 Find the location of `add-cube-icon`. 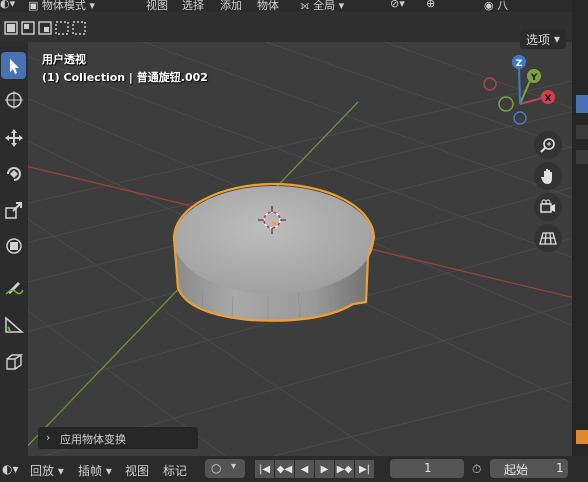

add-cube-icon is located at coordinates (14, 361).